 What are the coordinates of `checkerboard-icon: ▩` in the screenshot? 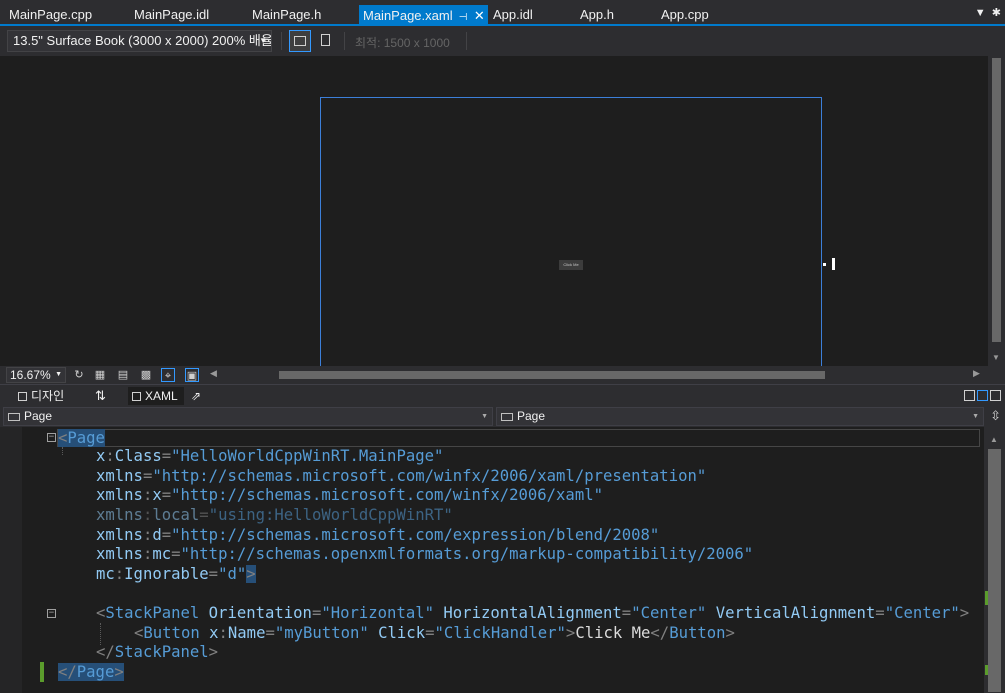 It's located at (146, 375).